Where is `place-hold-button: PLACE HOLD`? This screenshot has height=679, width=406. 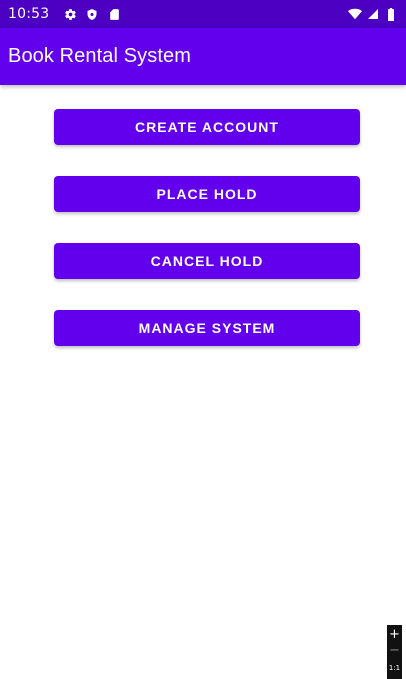 place-hold-button: PLACE HOLD is located at coordinates (207, 194).